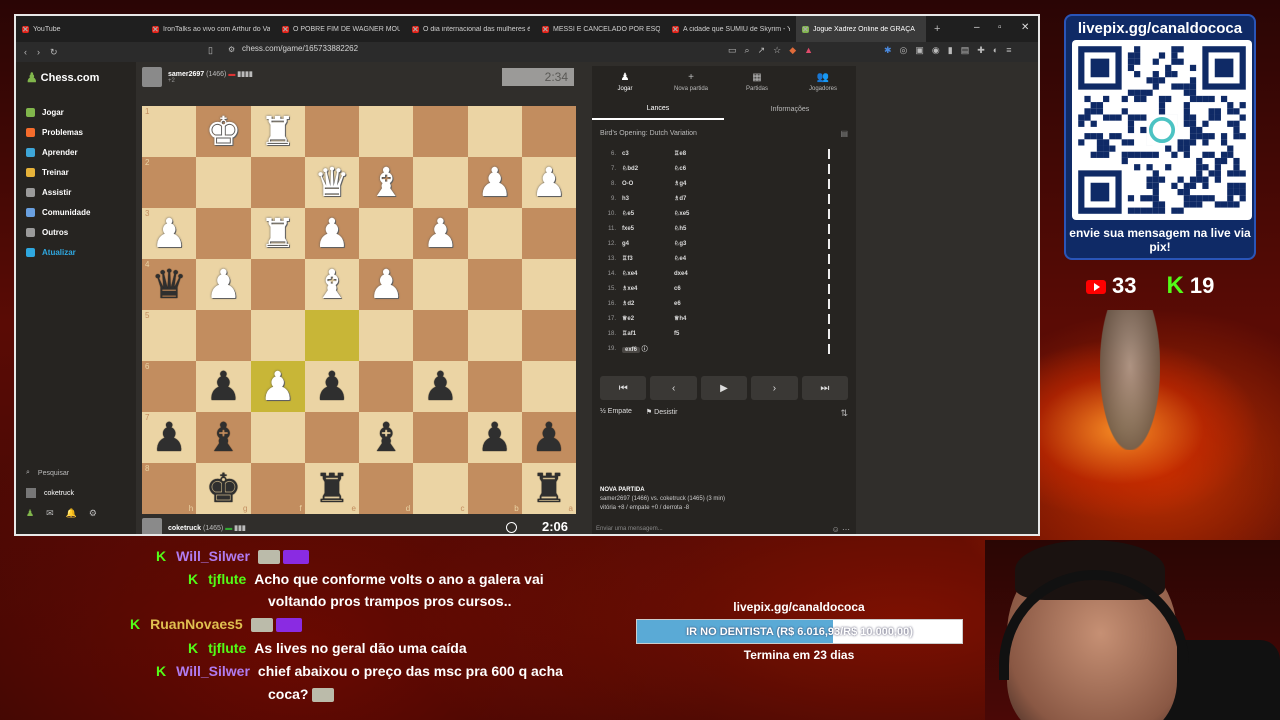  Describe the element at coordinates (777, 50) in the screenshot. I see `bookmark-star-icon: ☆` at that location.